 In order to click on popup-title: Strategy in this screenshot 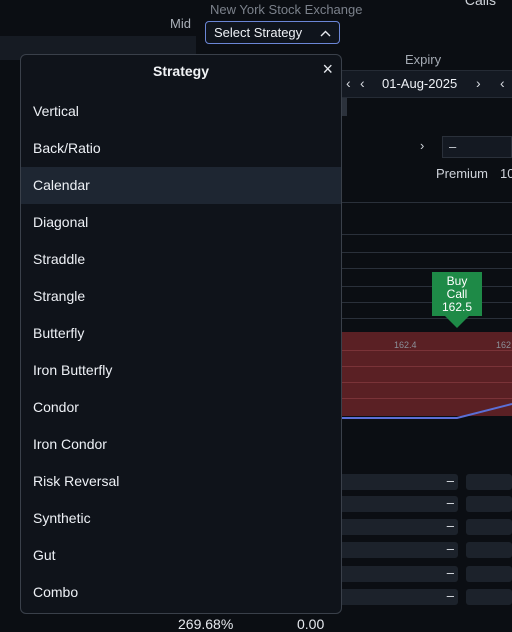, I will do `click(181, 71)`.